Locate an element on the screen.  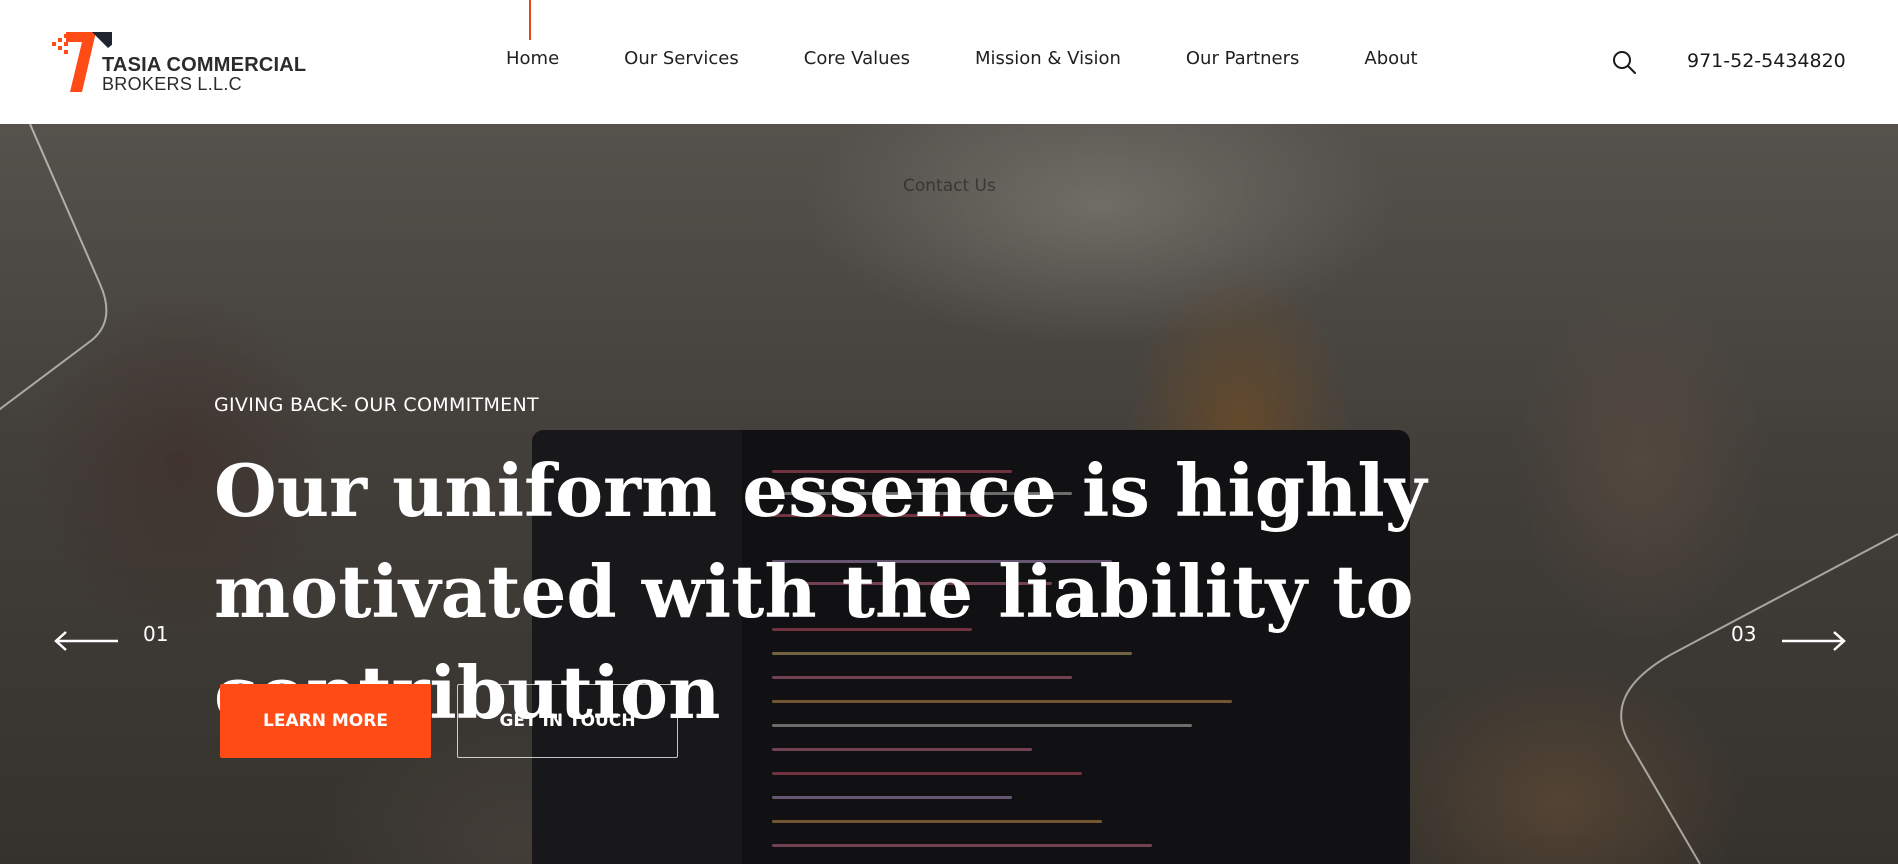
nav-item-our-partners: Our Partners is located at coordinates (1243, 58).